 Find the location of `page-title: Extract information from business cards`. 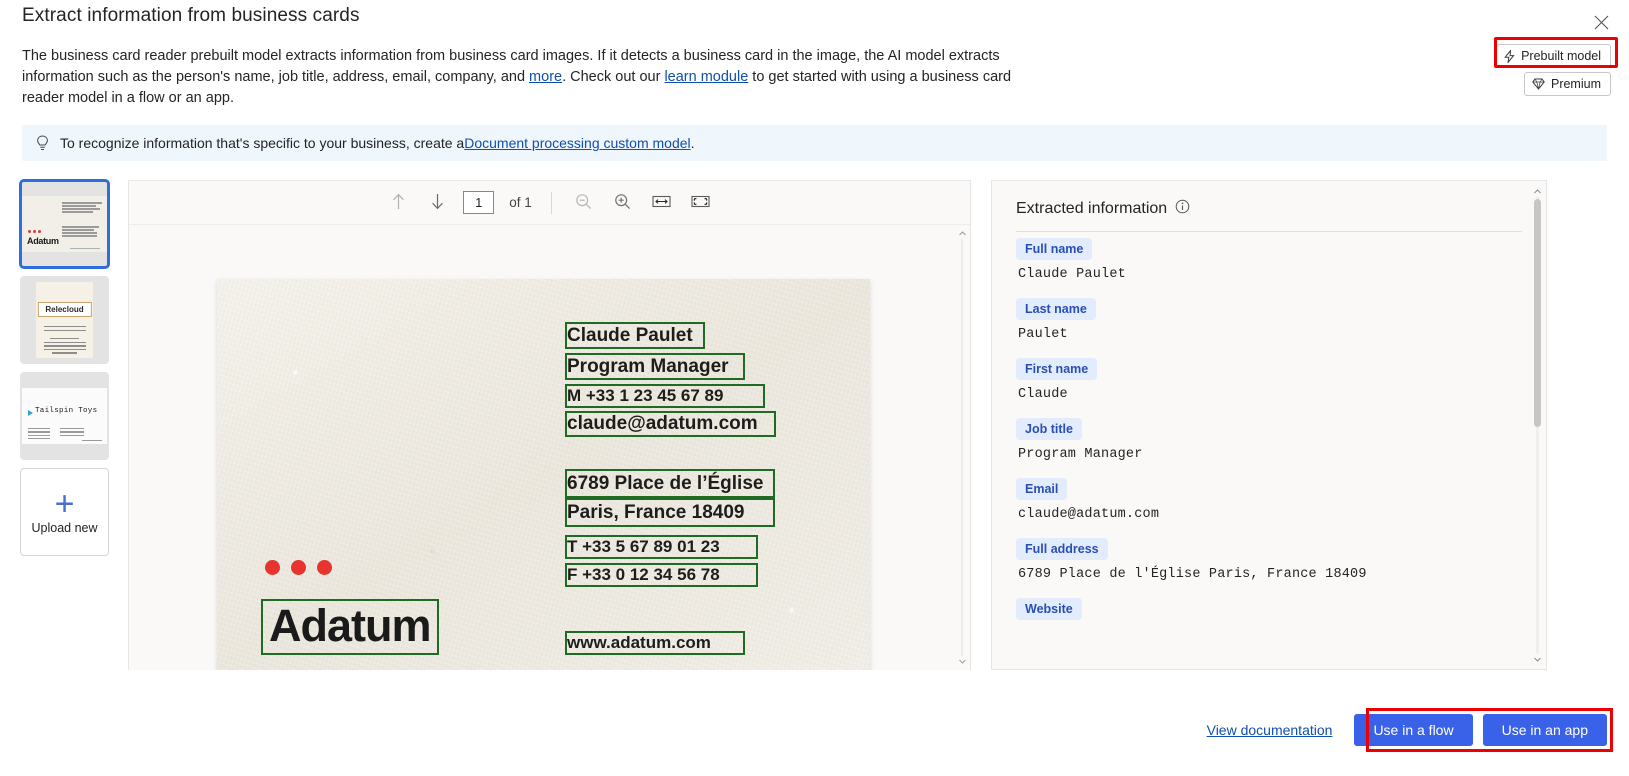

page-title: Extract information from business cards is located at coordinates (191, 15).